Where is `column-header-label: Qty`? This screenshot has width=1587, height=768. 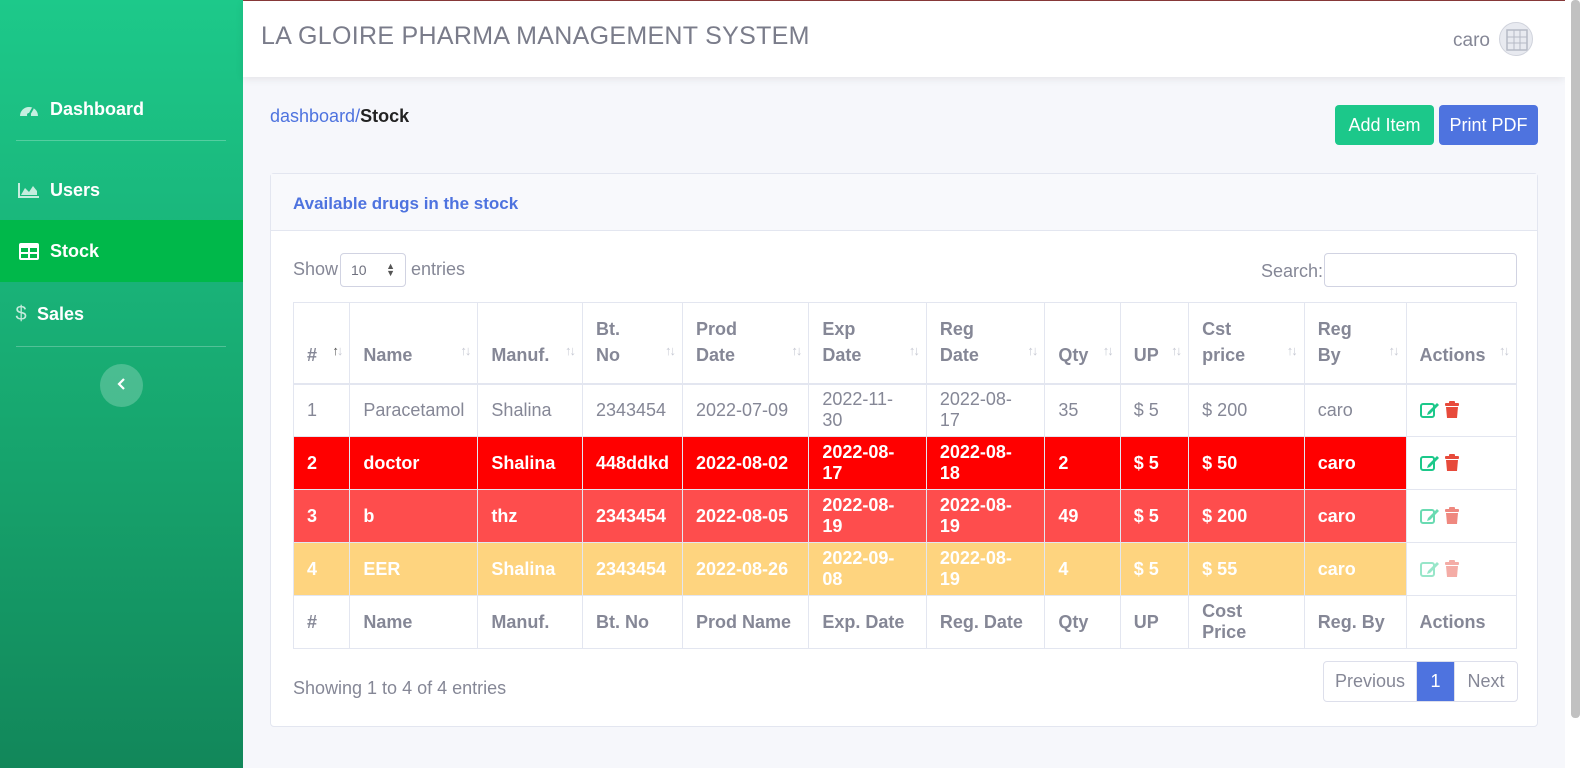
column-header-label: Qty is located at coordinates (1073, 354).